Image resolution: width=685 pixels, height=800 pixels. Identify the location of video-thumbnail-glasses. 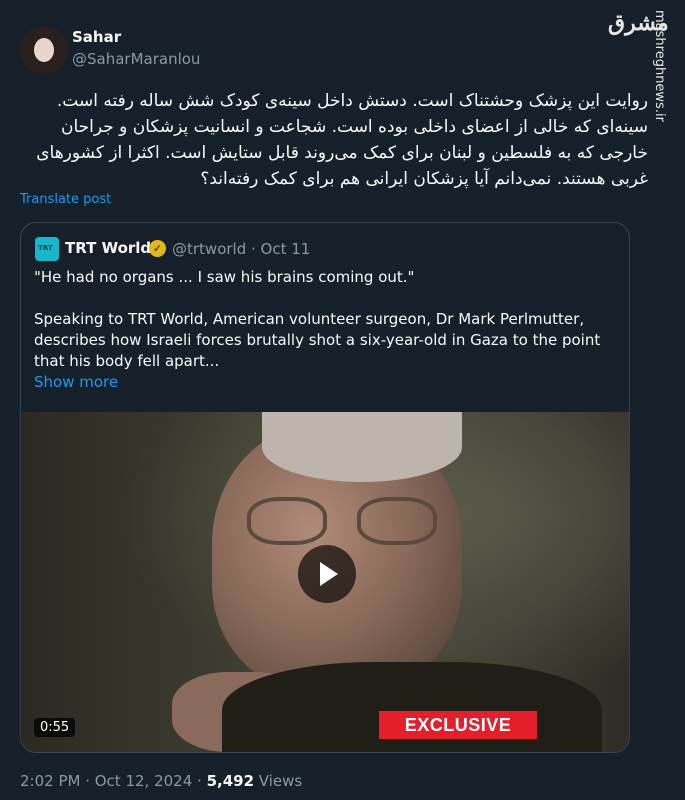
(347, 522).